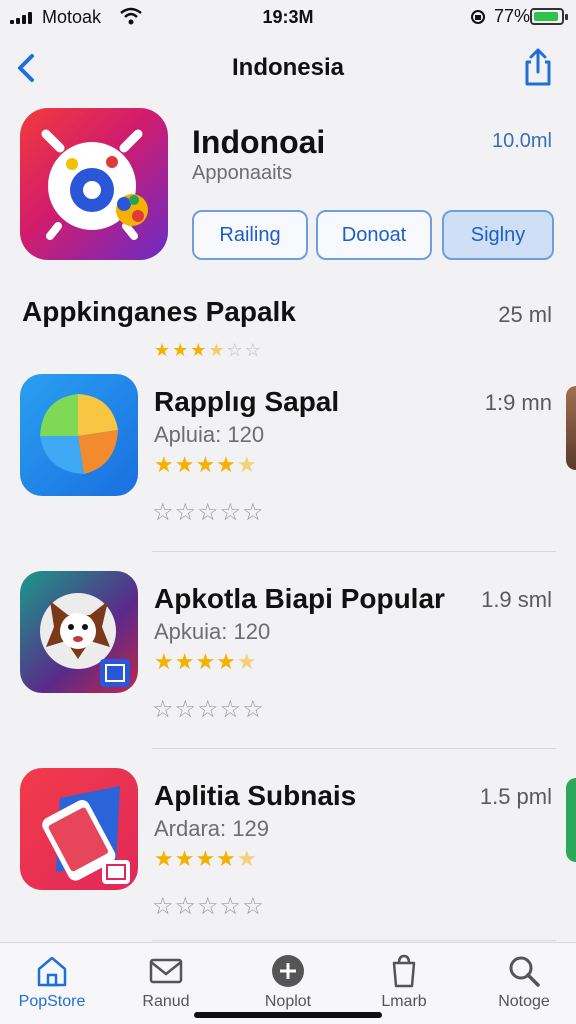 The height and width of the screenshot is (1024, 576). What do you see at coordinates (521, 141) in the screenshot?
I see `featured-app-size: 10.0ml` at bounding box center [521, 141].